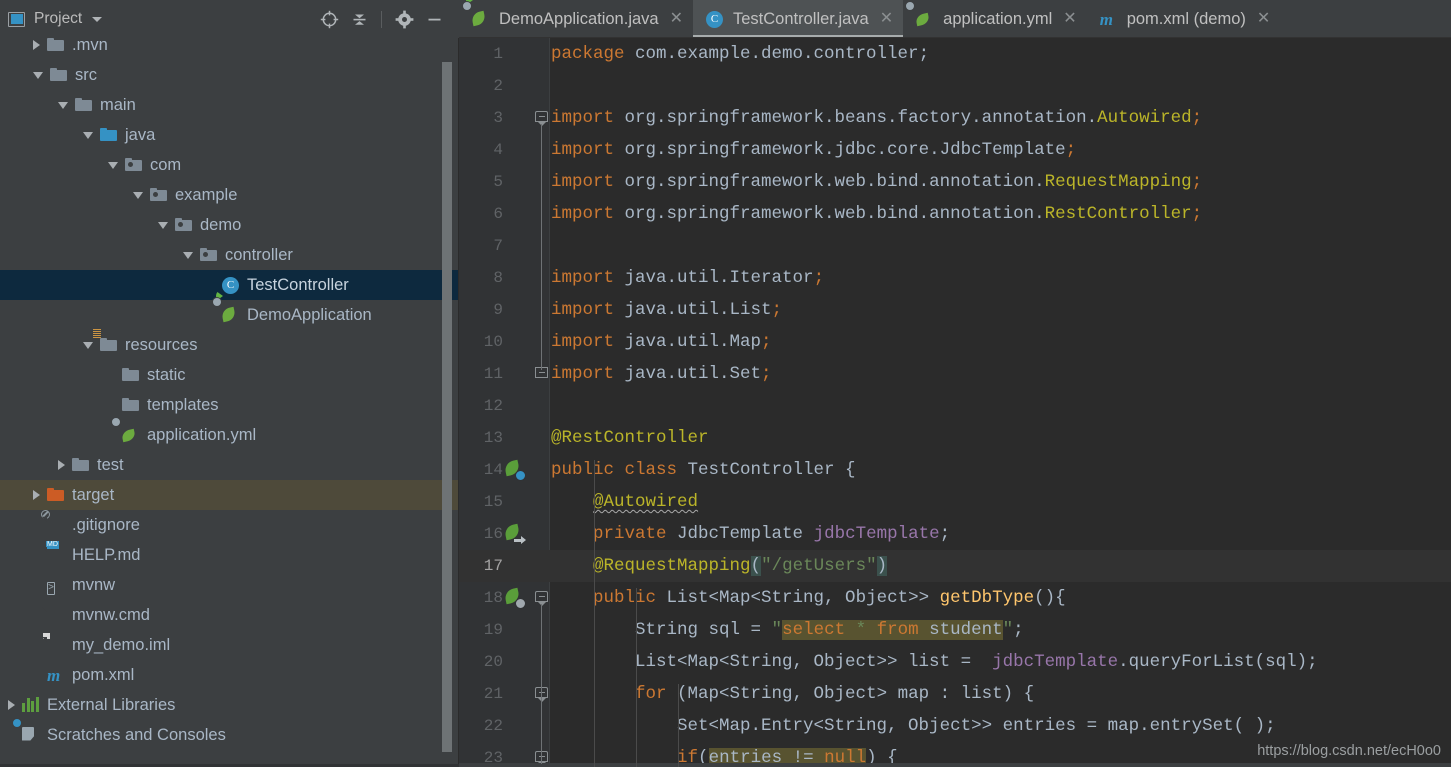  Describe the element at coordinates (309, 314) in the screenshot. I see `tree-row-label: DemoApplication` at that location.